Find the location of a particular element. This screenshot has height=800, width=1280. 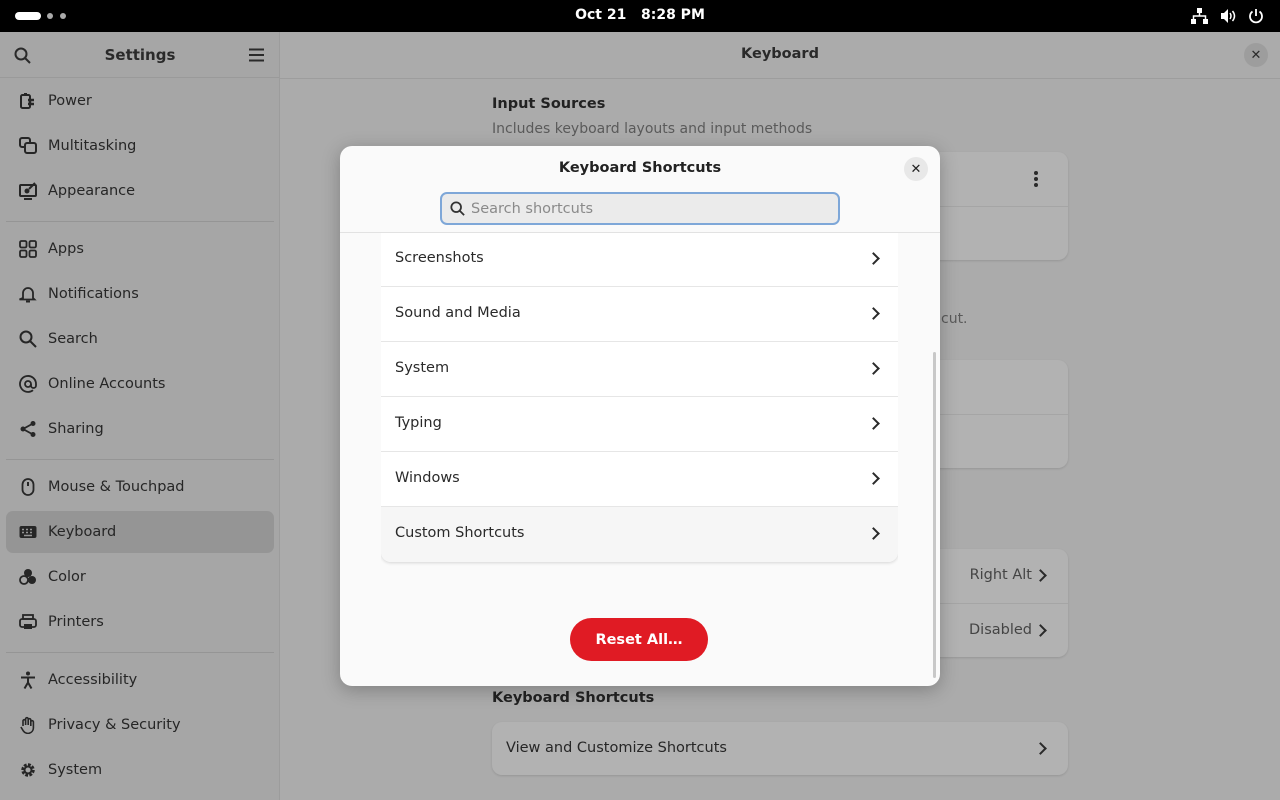

shortcut-category-system: System is located at coordinates (639, 369).